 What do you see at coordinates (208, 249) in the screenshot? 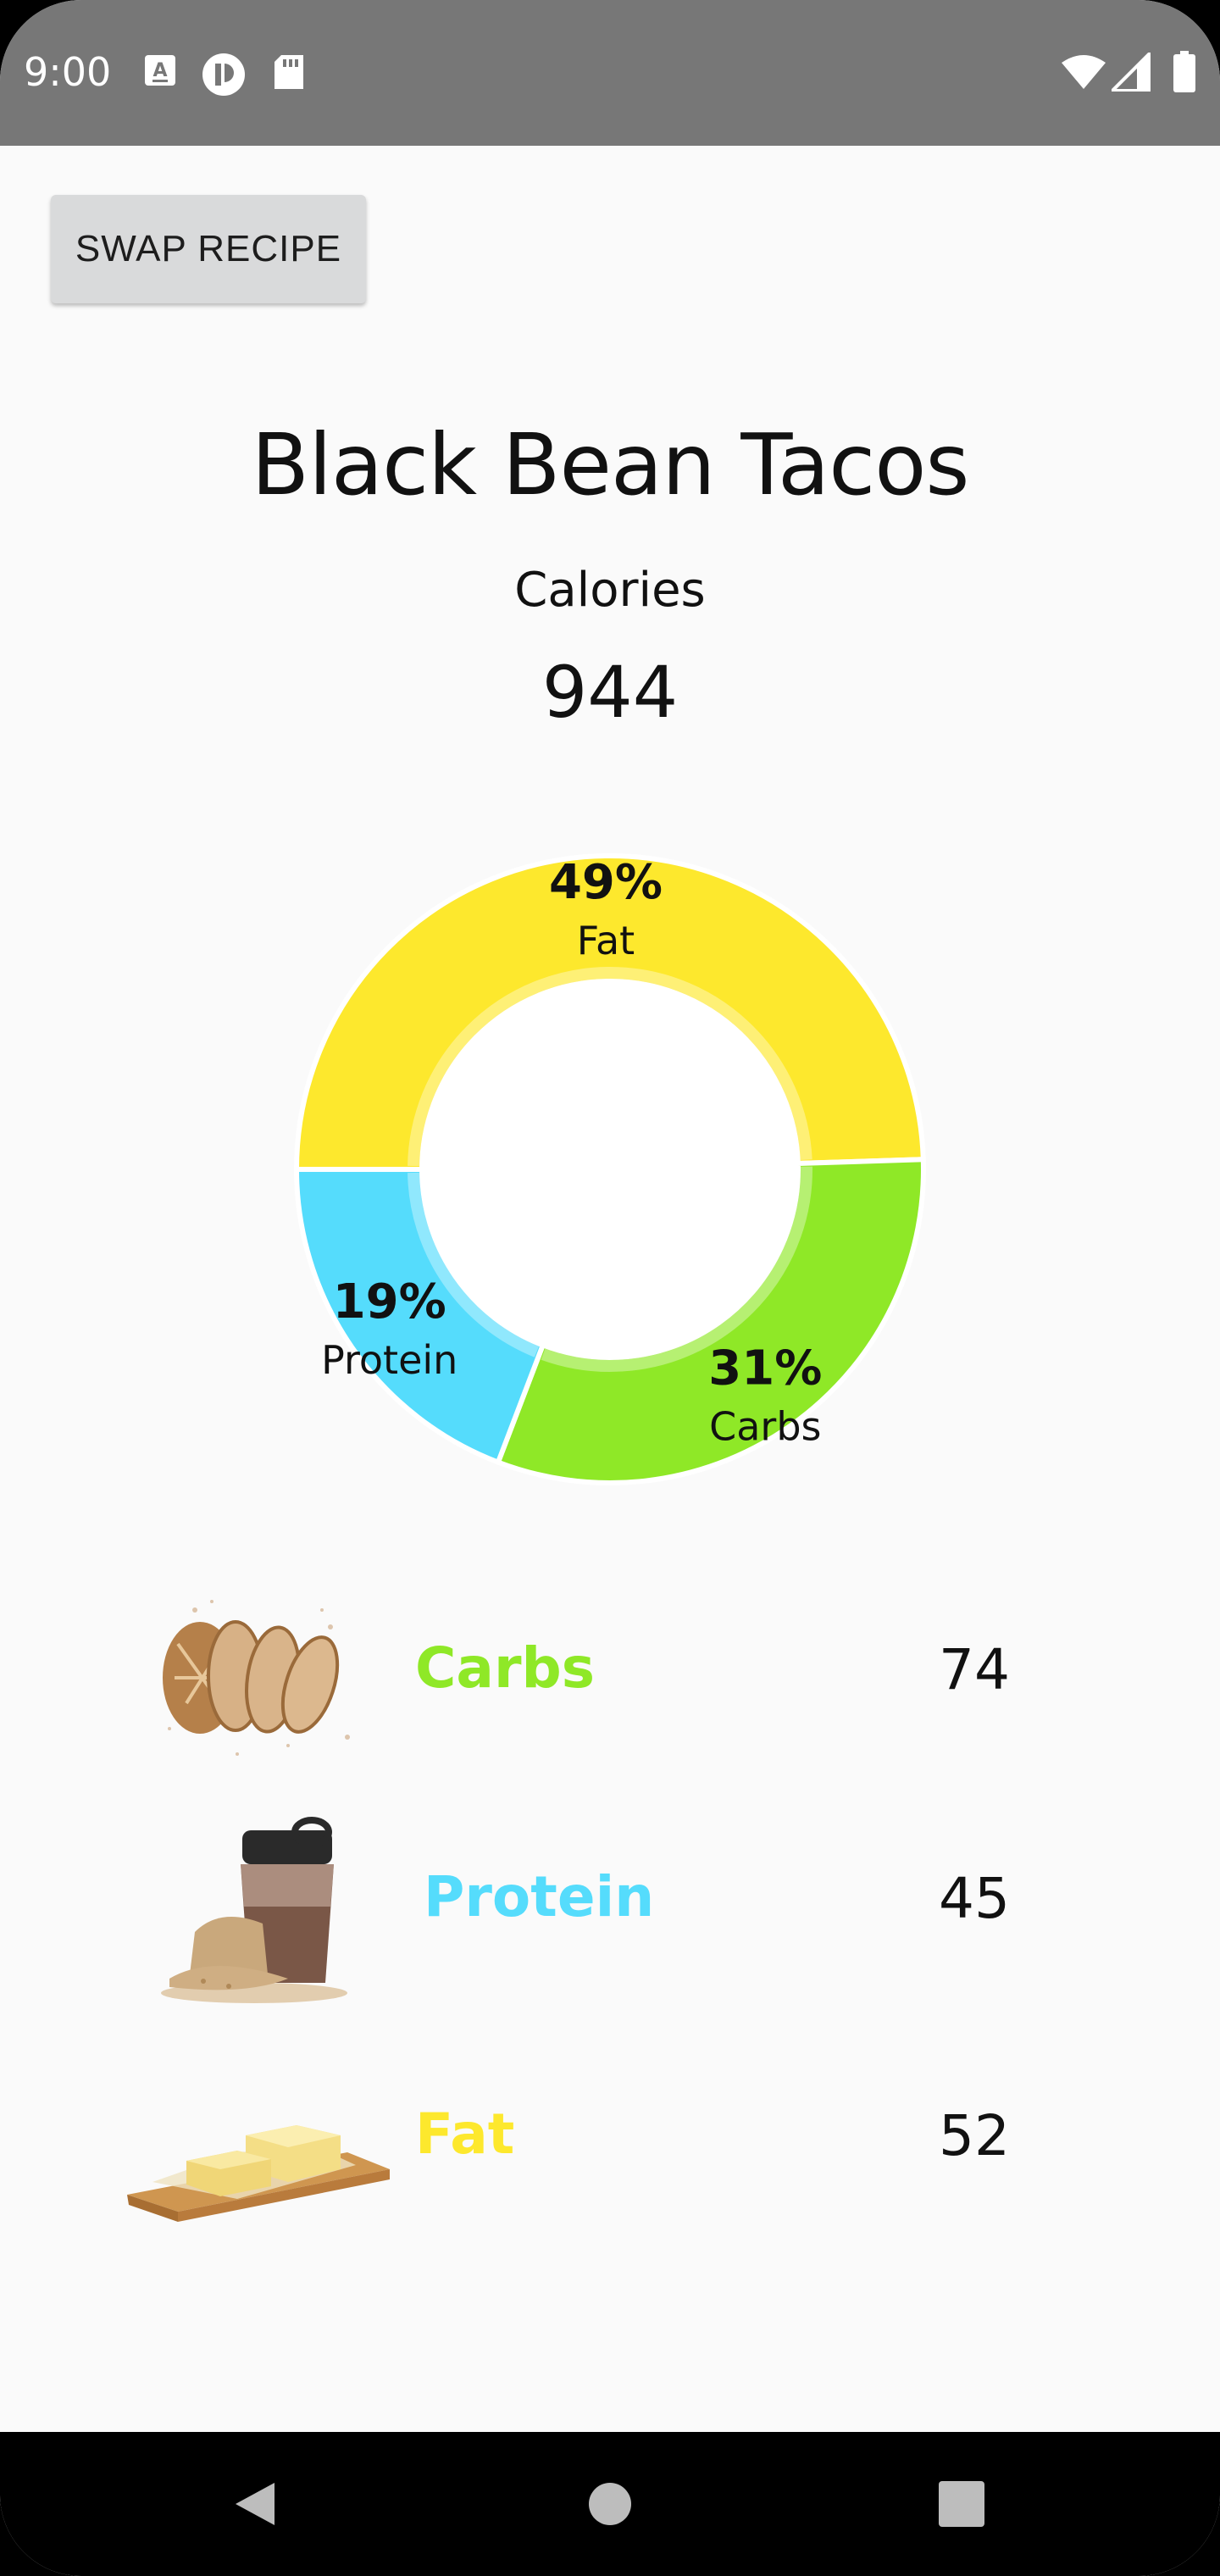
I see `swap-recipe-button: SWAP RECIPE` at bounding box center [208, 249].